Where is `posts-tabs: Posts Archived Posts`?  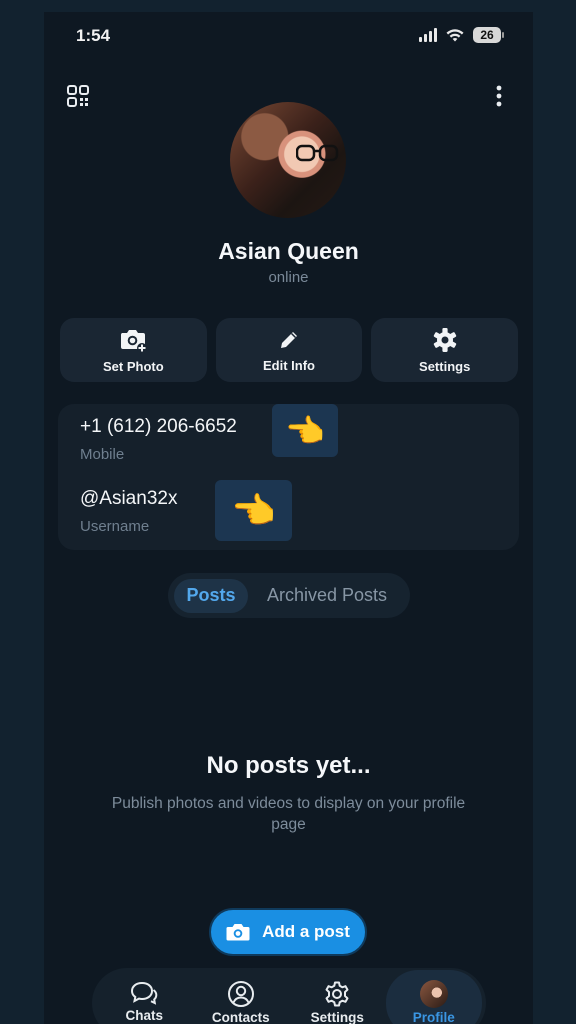 posts-tabs: Posts Archived Posts is located at coordinates (289, 595).